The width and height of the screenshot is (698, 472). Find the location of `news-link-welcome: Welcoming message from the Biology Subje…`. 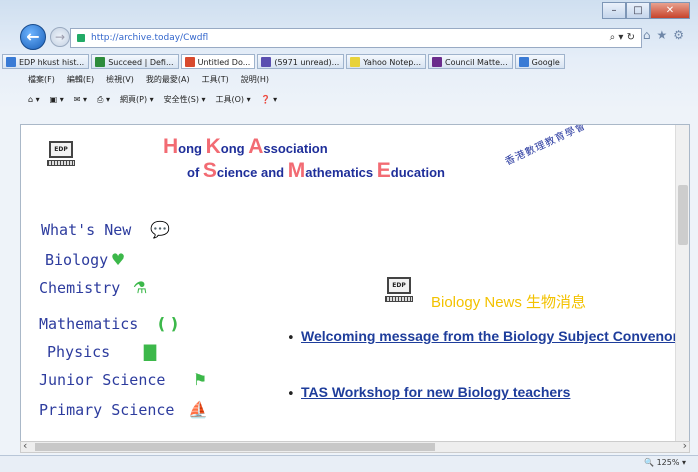

news-link-welcome: Welcoming message from the Biology Subje… is located at coordinates (491, 336).